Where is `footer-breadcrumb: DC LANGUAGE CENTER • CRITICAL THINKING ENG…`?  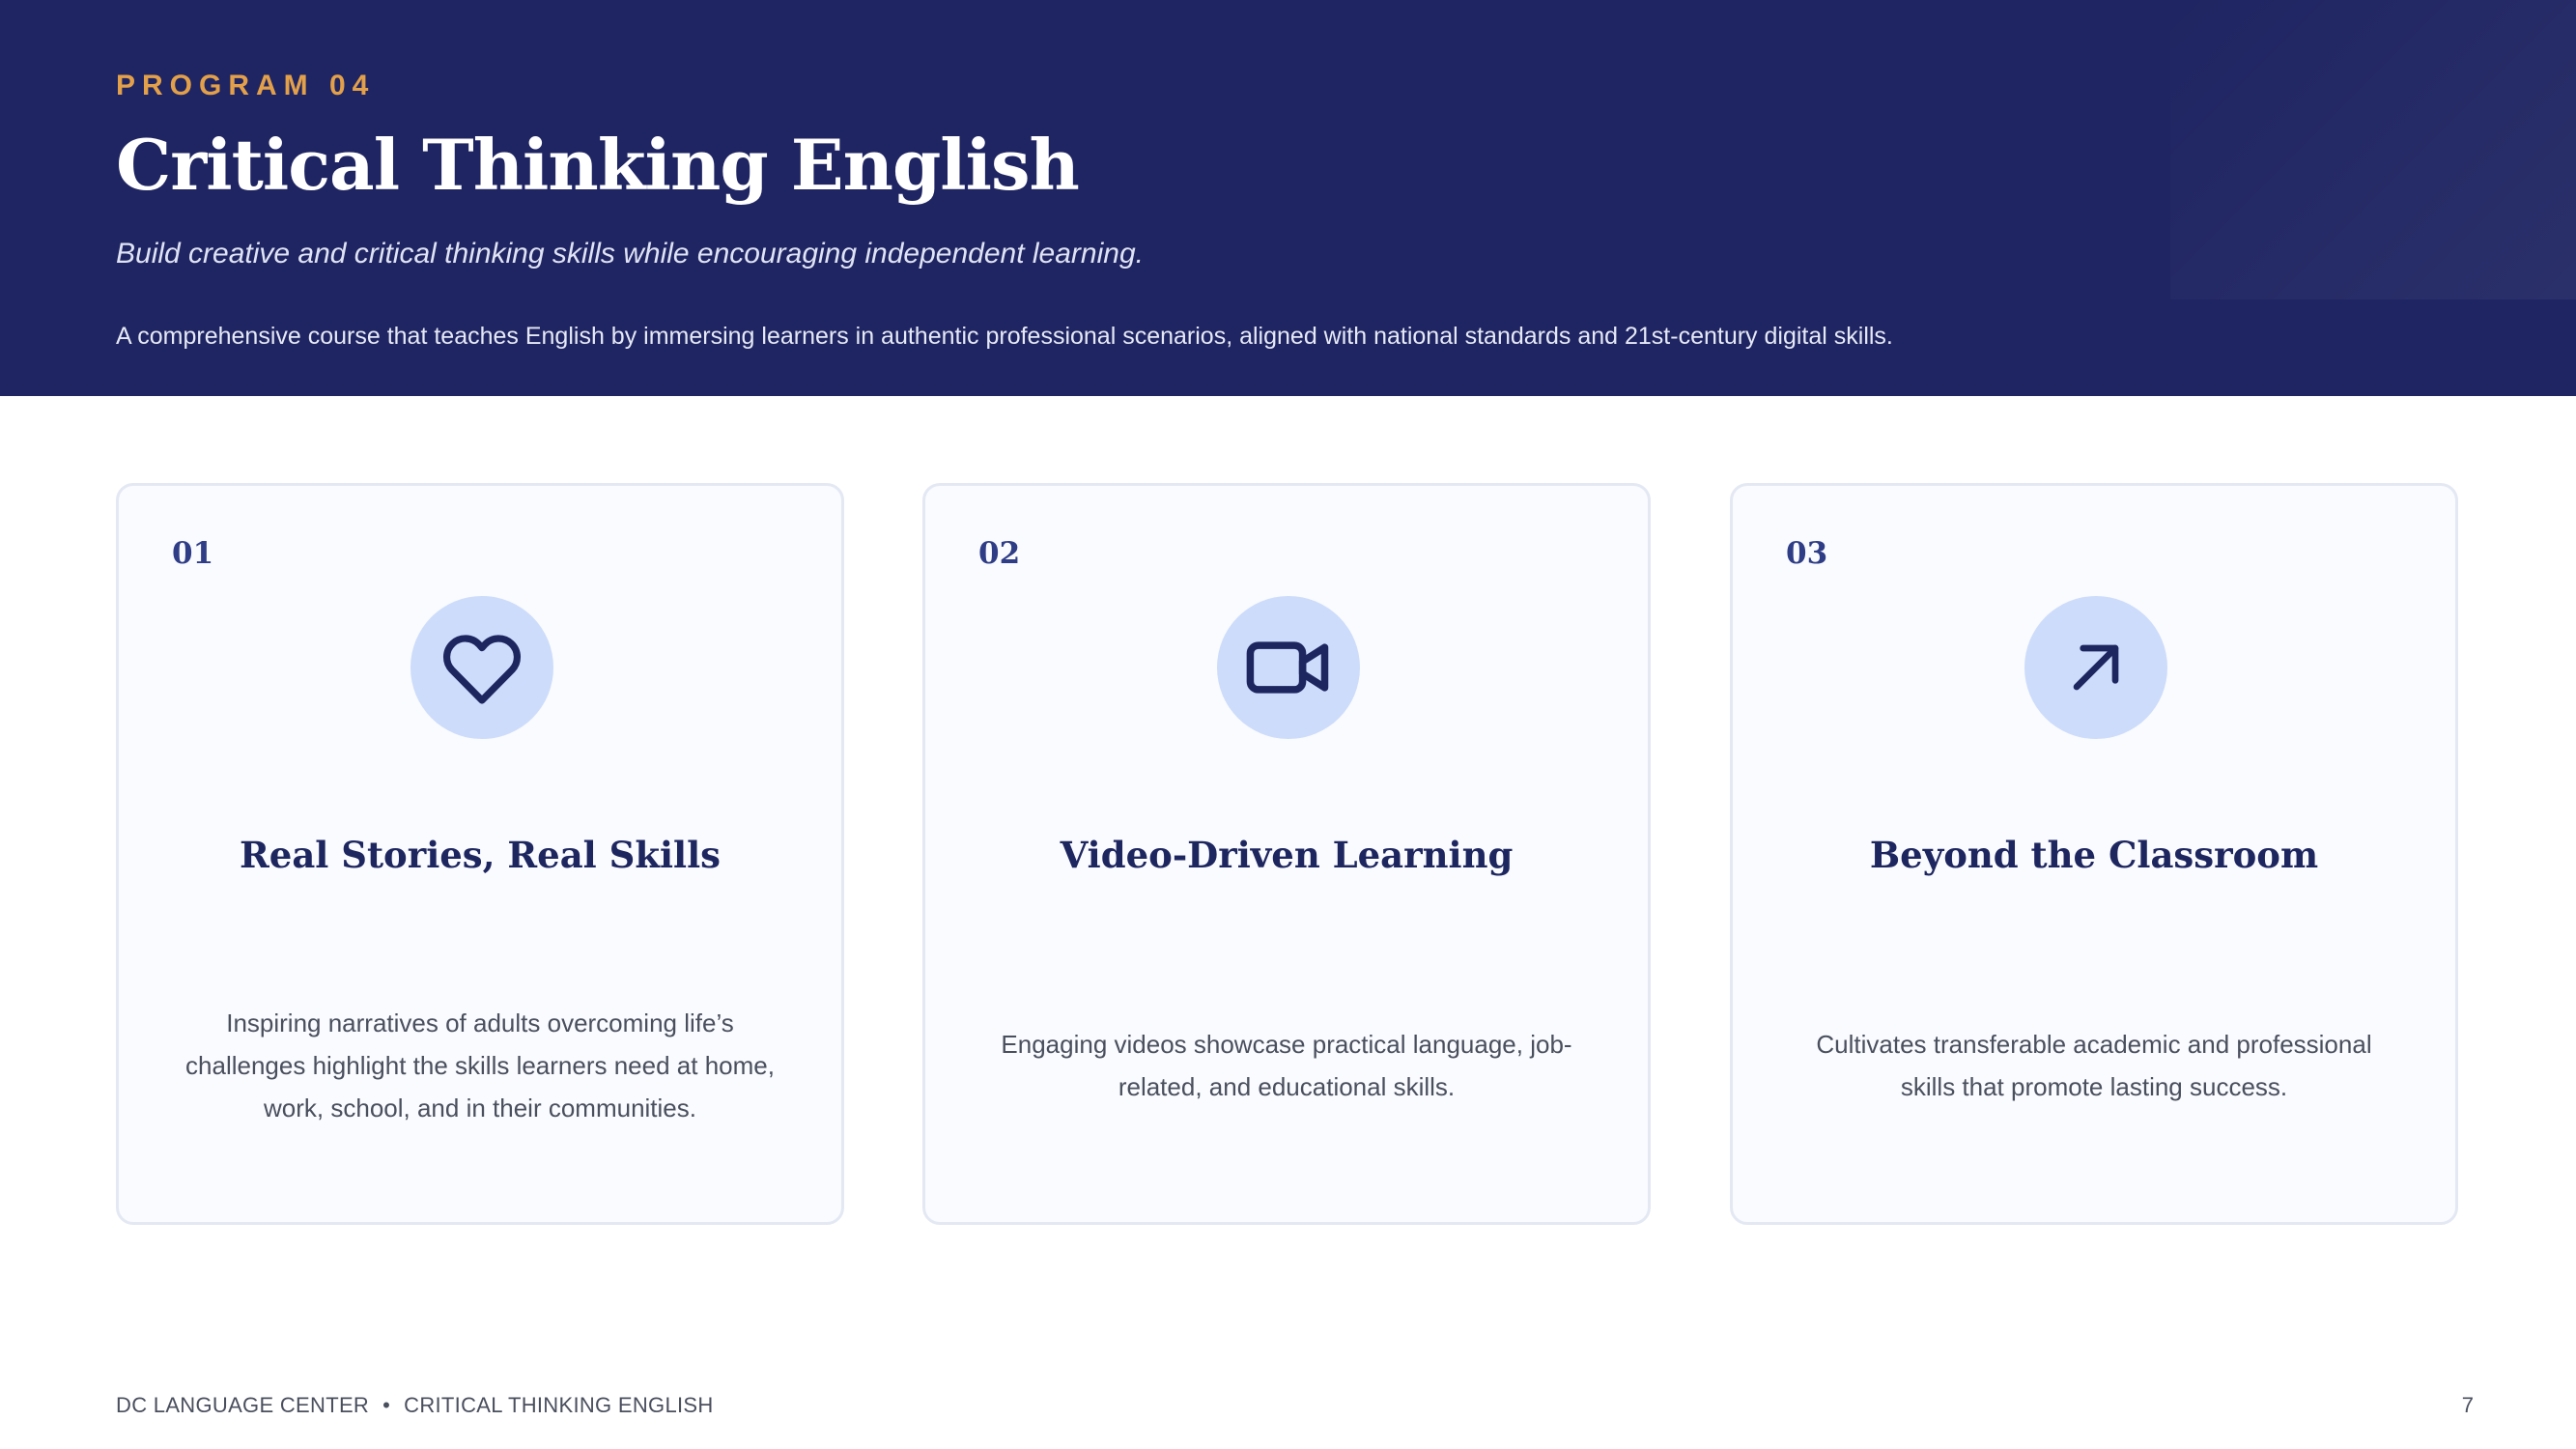 footer-breadcrumb: DC LANGUAGE CENTER • CRITICAL THINKING ENG… is located at coordinates (415, 1405).